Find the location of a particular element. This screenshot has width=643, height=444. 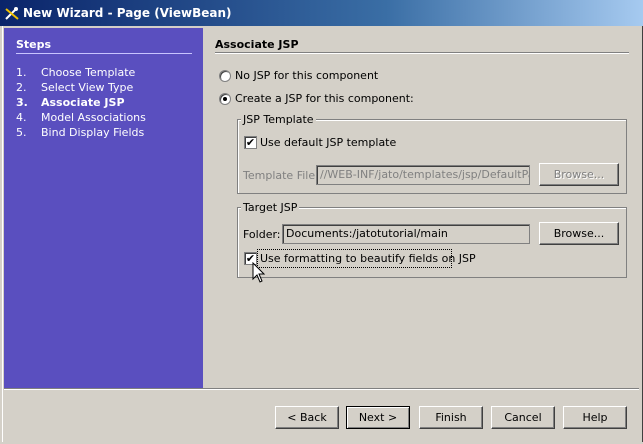

window-title: New Wizard - Page (ViewBean) is located at coordinates (127, 13).